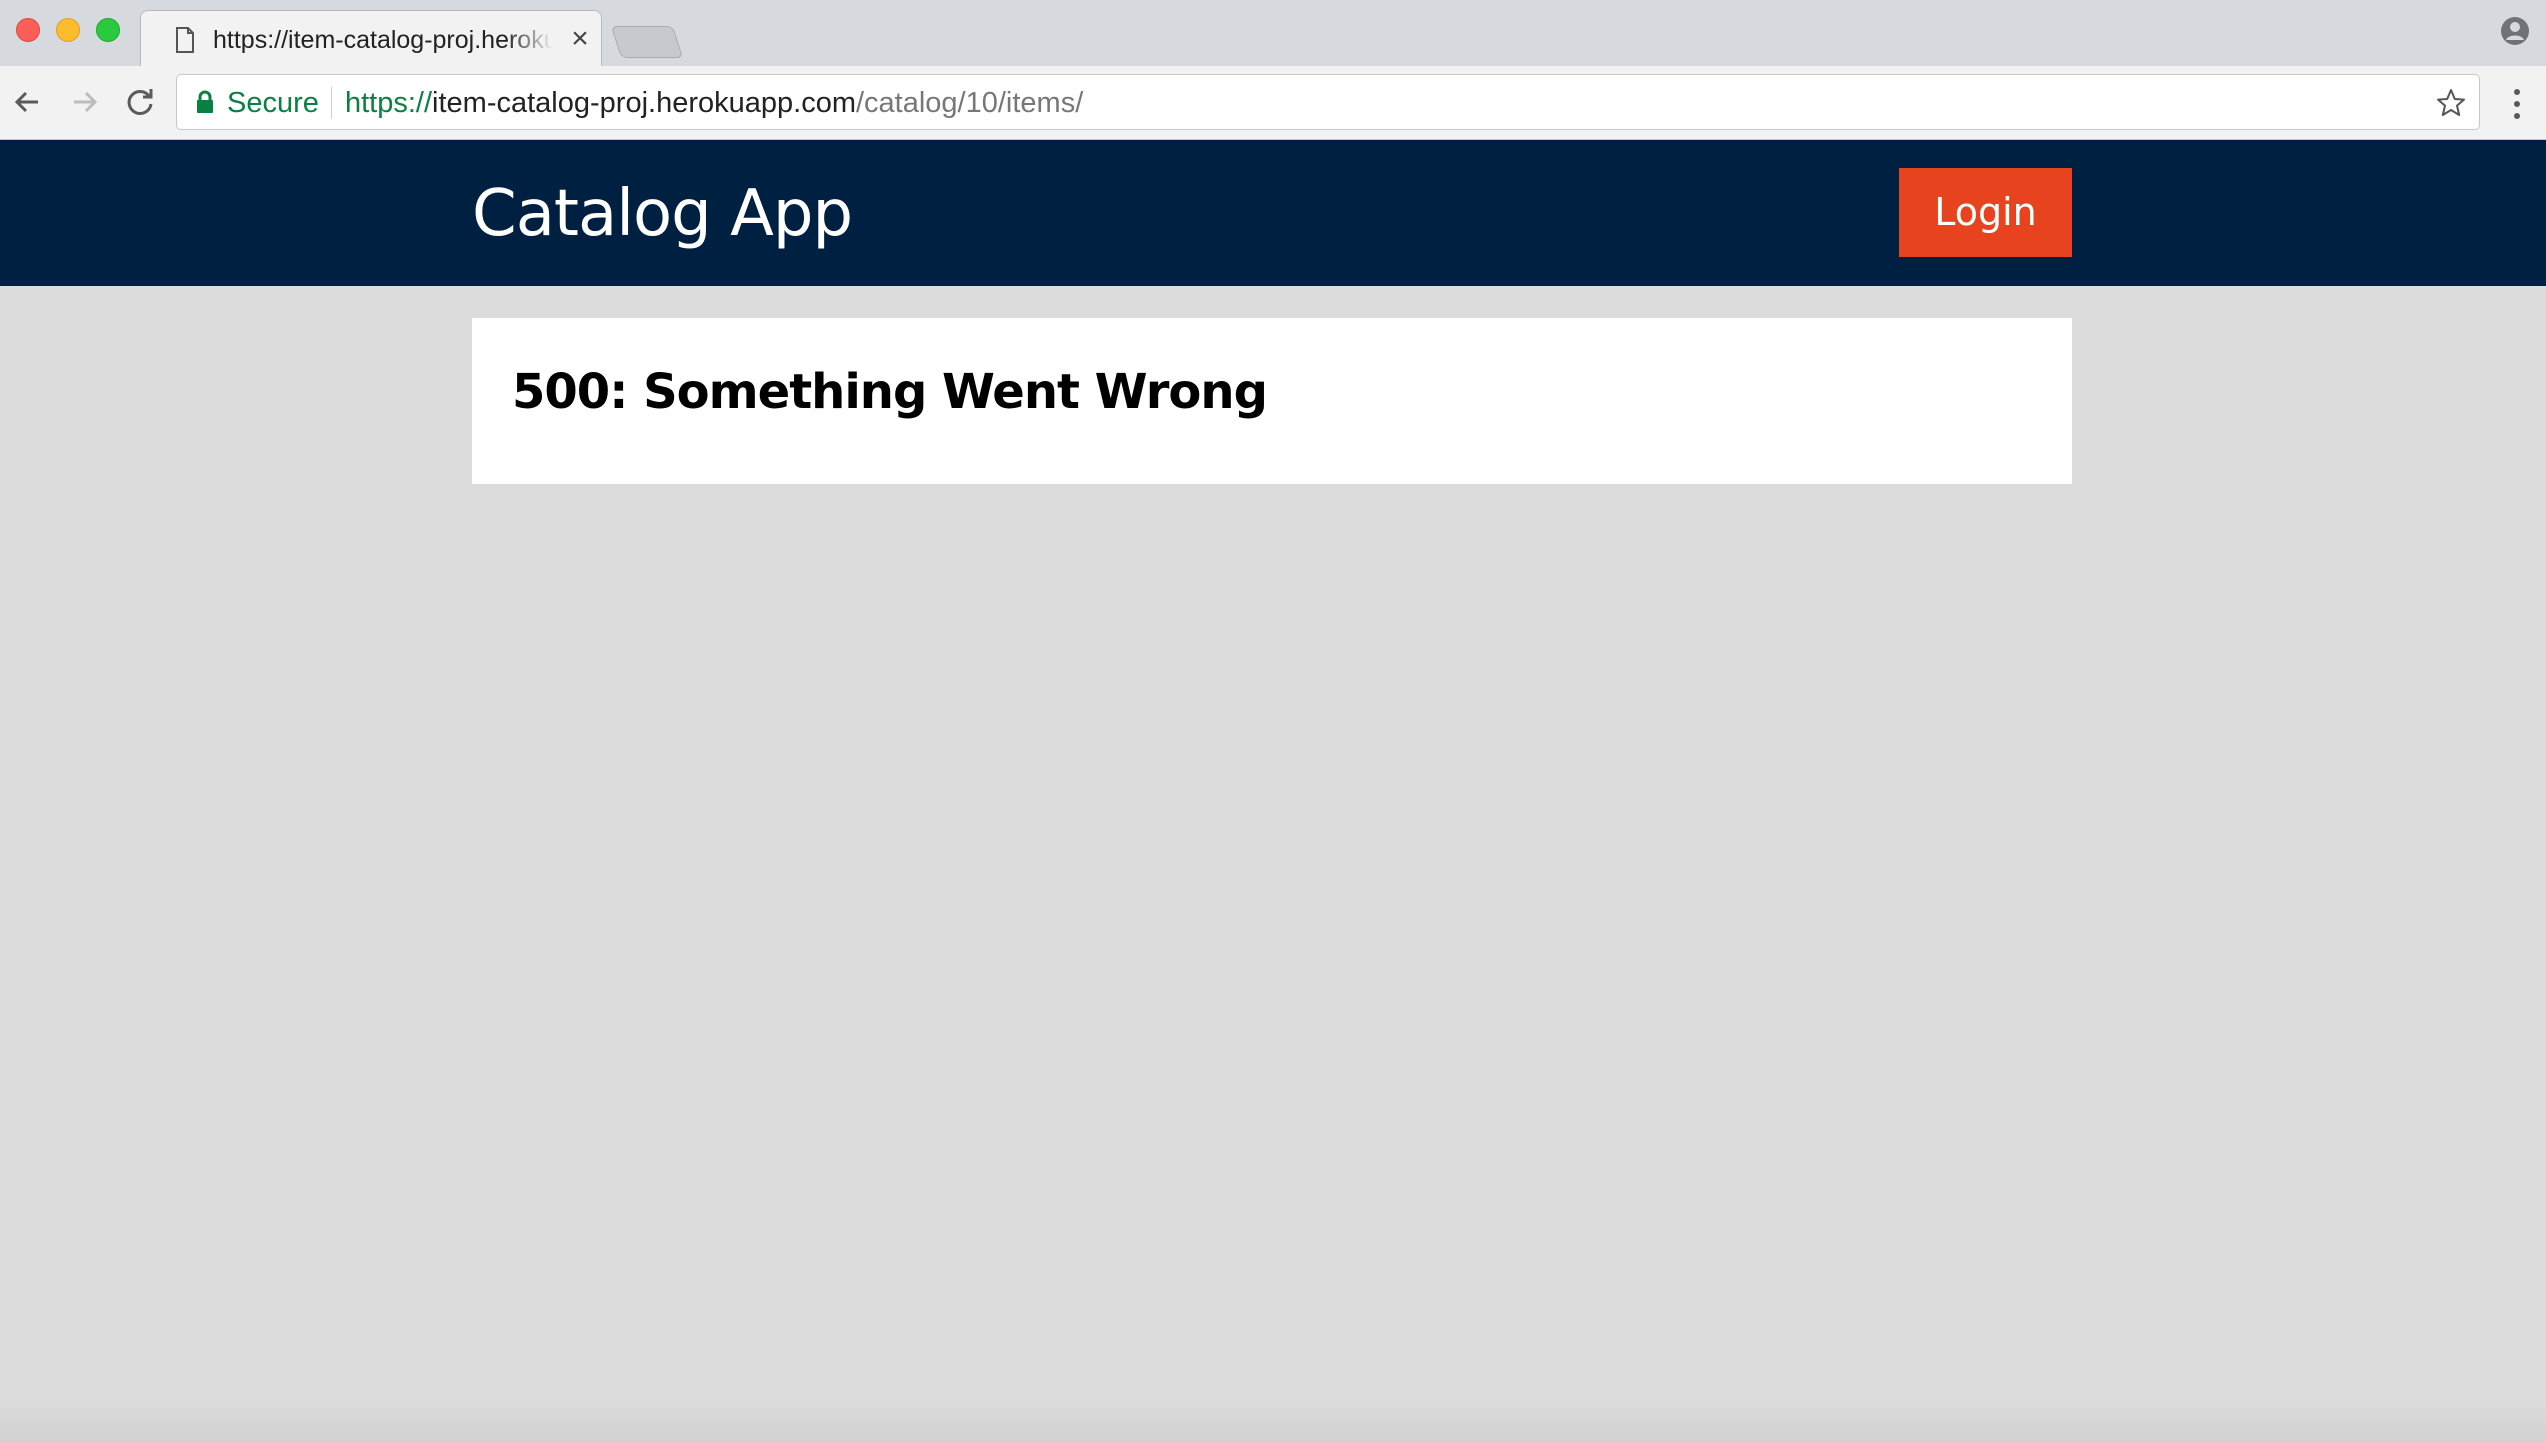  I want to click on error-message: 500: Something Went Wrong, so click(890, 392).